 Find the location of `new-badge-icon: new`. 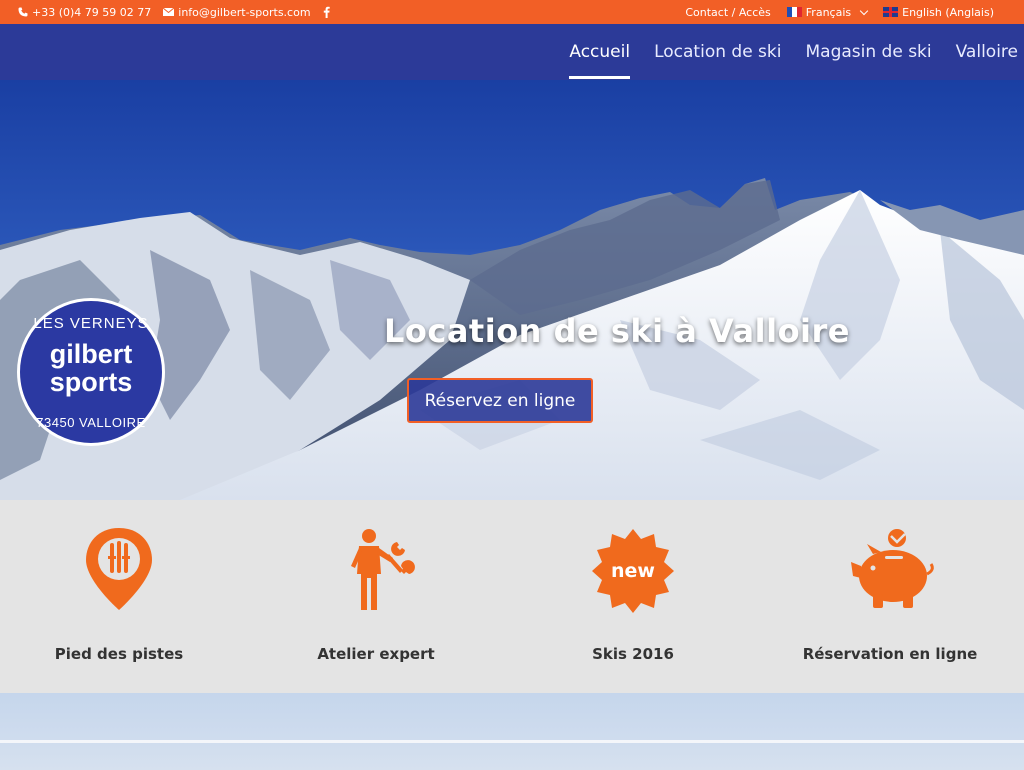

new-badge-icon: new is located at coordinates (633, 571).